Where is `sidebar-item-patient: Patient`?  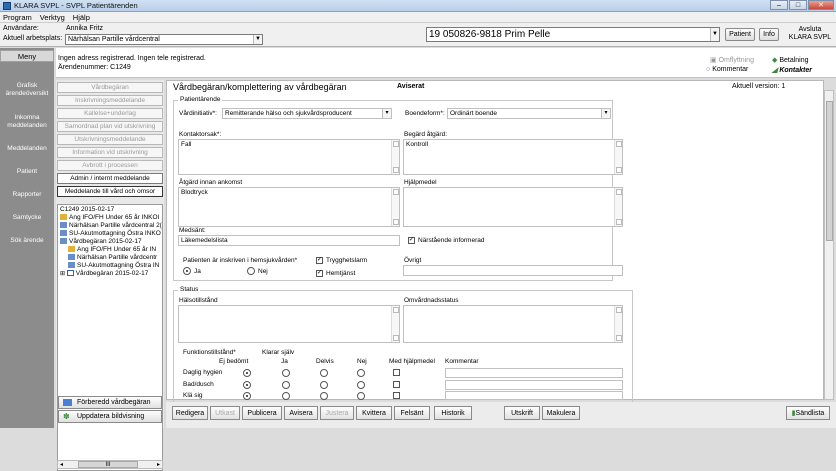
sidebar-item-patient: Patient is located at coordinates (27, 172).